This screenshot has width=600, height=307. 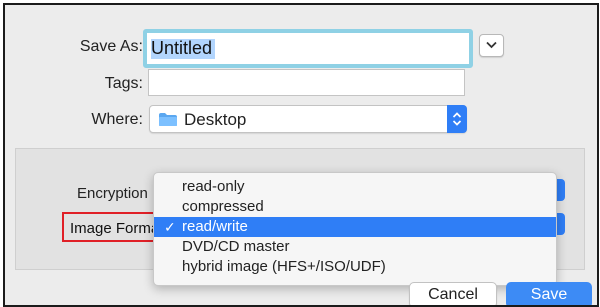 I want to click on menu-item-compressed: compressed, so click(x=355, y=207).